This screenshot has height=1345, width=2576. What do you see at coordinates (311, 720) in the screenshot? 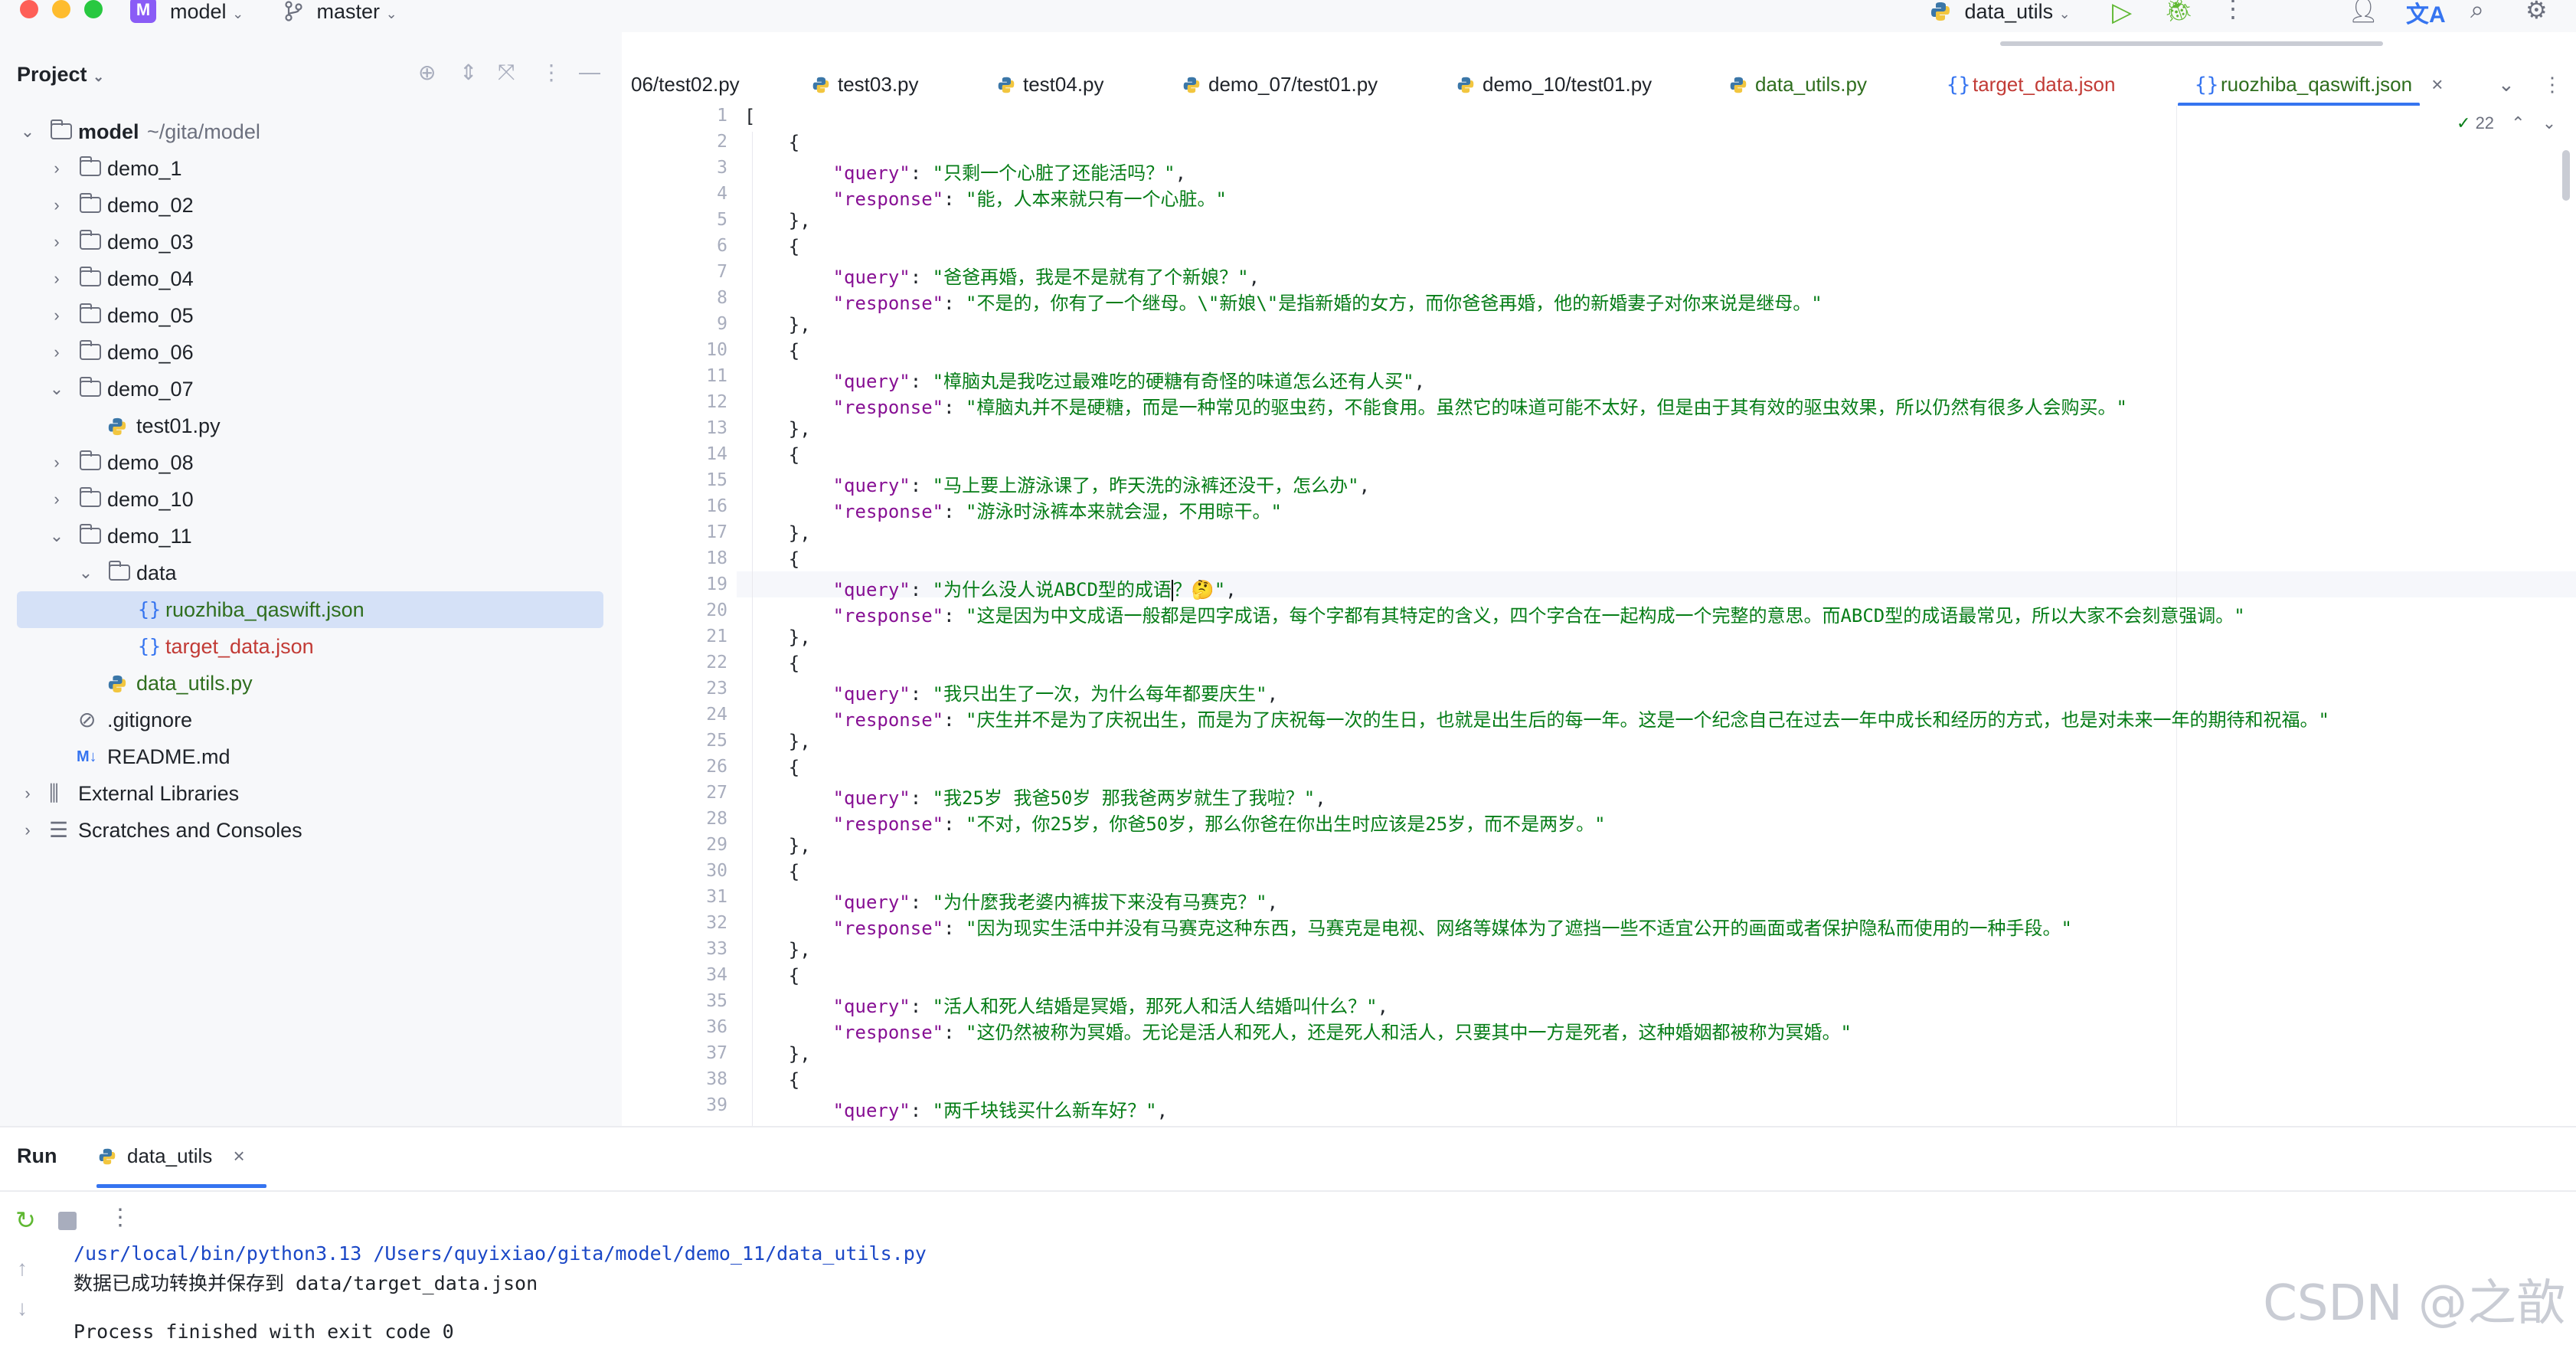
I see `tree-item-gitignore: ⊘ .gitignore` at bounding box center [311, 720].